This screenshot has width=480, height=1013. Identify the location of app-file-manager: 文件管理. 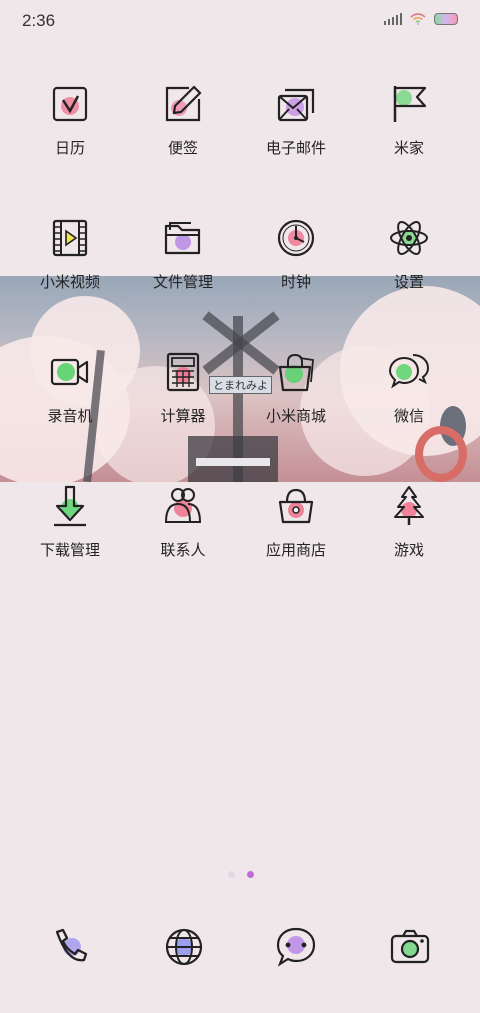
(183, 270).